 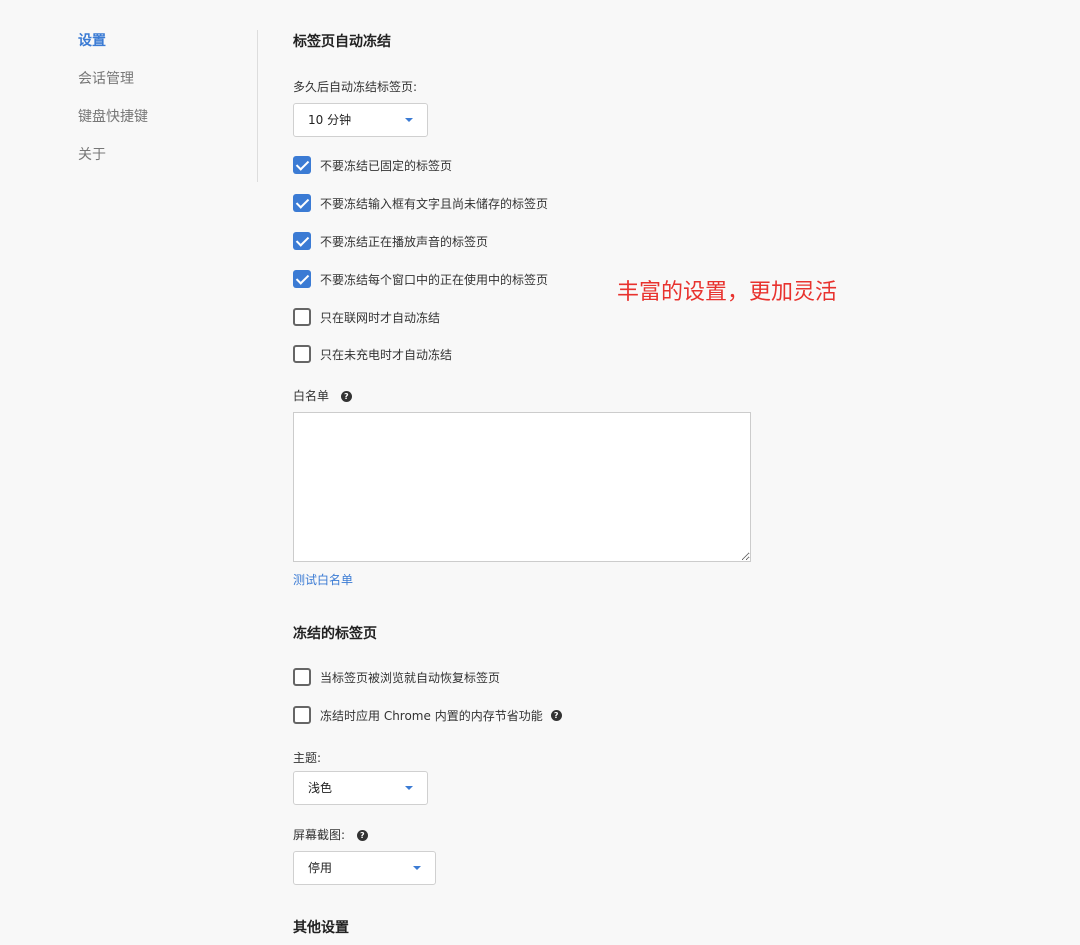 I want to click on option-only-when-online: 只在联网时才自动冻结, so click(x=366, y=317).